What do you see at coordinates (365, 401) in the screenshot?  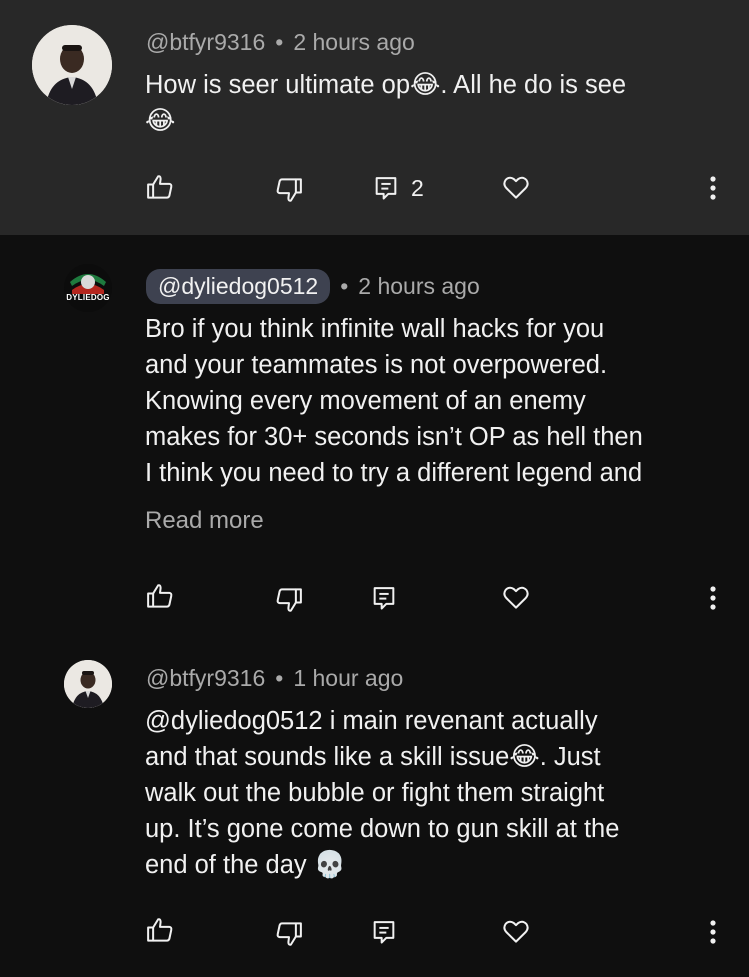 I see `comment-line: Knowing every movement of an enemy` at bounding box center [365, 401].